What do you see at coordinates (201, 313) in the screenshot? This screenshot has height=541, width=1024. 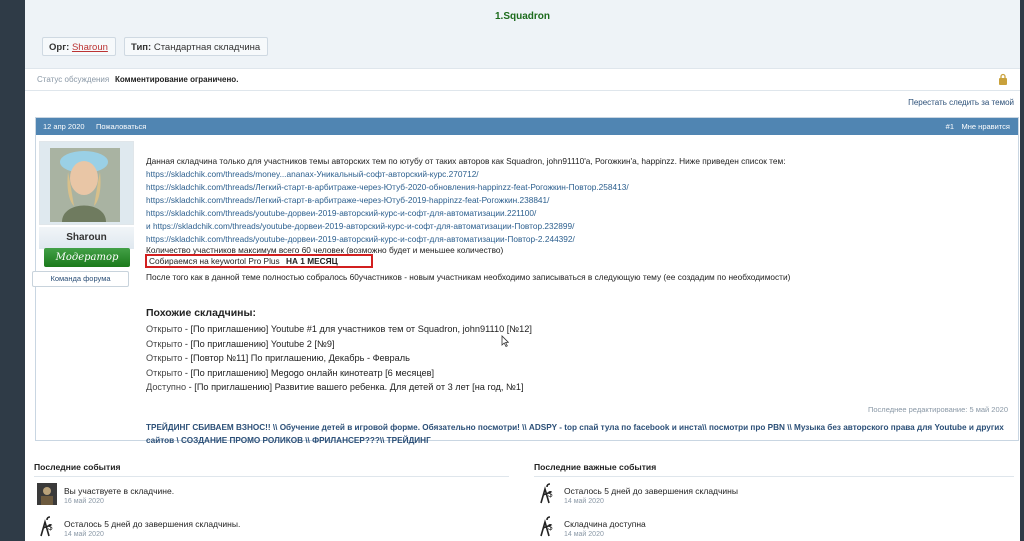 I see `similar-title: Похожие складчины:` at bounding box center [201, 313].